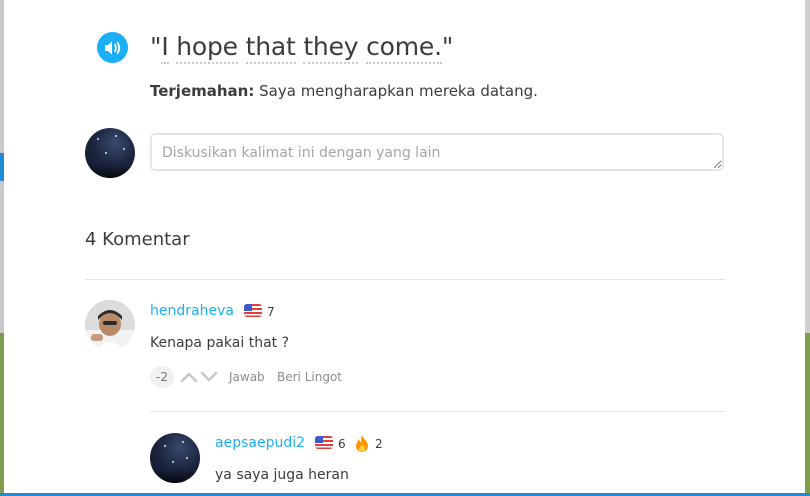 This screenshot has width=810, height=496. I want to click on speaker-icon, so click(112, 47).